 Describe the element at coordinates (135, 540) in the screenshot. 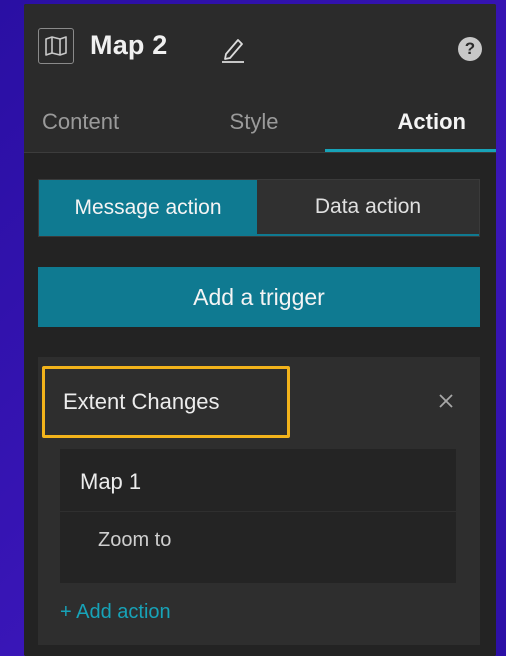

I see `action-name-label: Zoom to` at that location.